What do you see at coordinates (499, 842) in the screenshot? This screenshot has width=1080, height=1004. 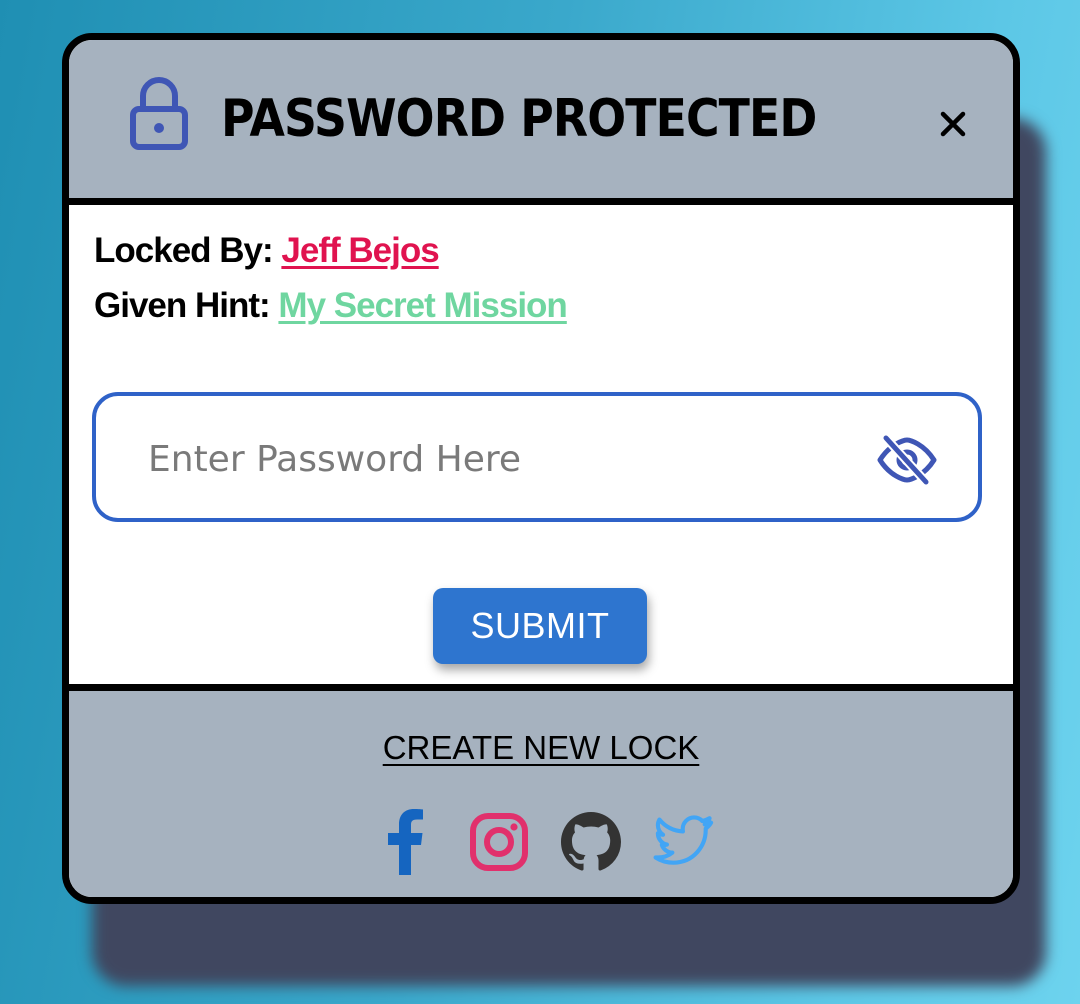 I see `instagram-icon` at bounding box center [499, 842].